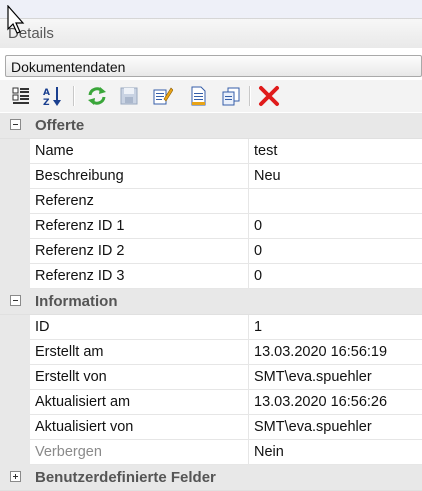  What do you see at coordinates (335, 176) in the screenshot?
I see `property-value-cell: Neu` at bounding box center [335, 176].